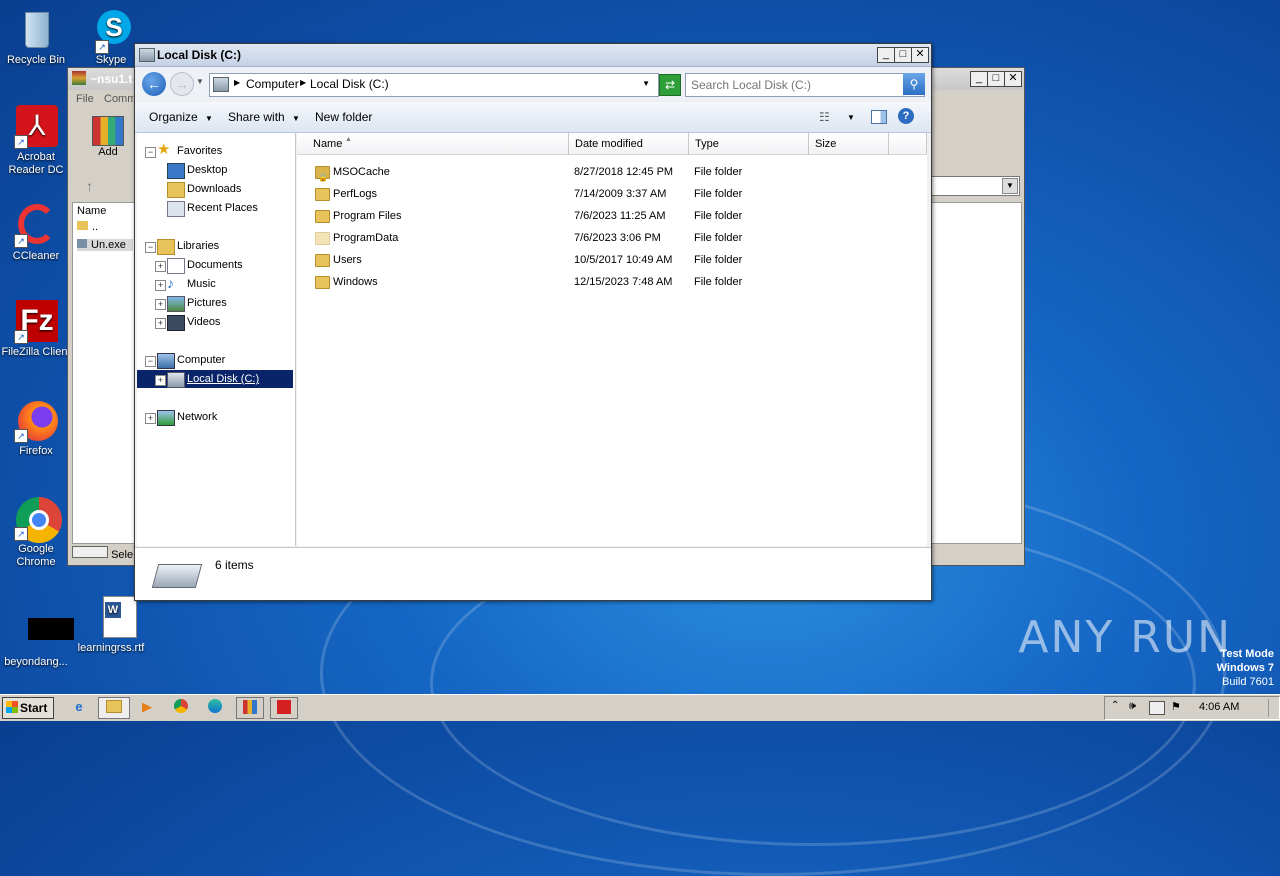 This screenshot has height=876, width=1280. What do you see at coordinates (1157, 708) in the screenshot?
I see `network-tray-icon` at bounding box center [1157, 708].